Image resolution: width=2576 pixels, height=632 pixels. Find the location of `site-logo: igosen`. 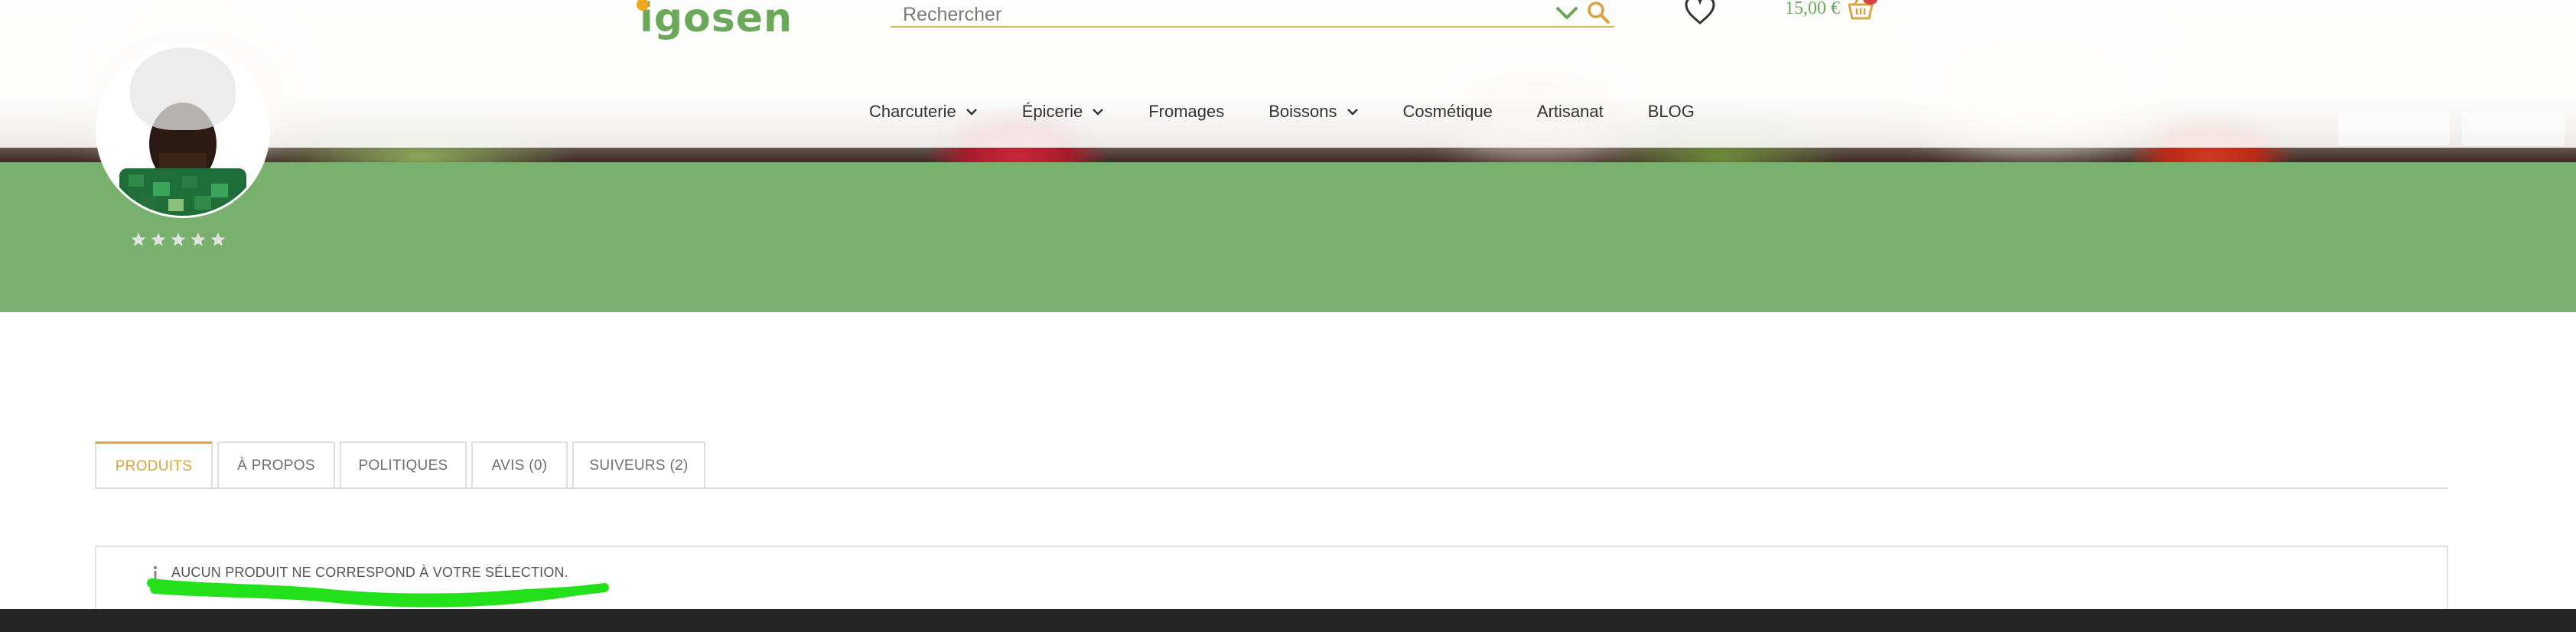

site-logo: igosen is located at coordinates (715, 25).